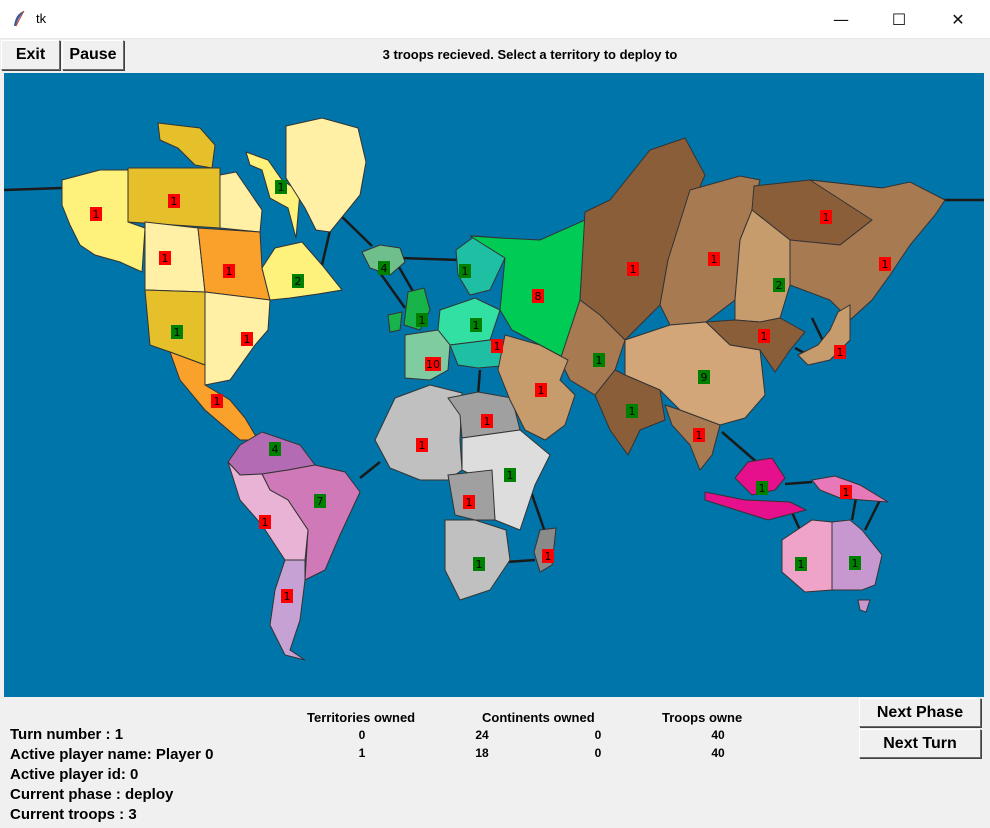  What do you see at coordinates (214, 279) in the screenshot?
I see `north-america` at bounding box center [214, 279].